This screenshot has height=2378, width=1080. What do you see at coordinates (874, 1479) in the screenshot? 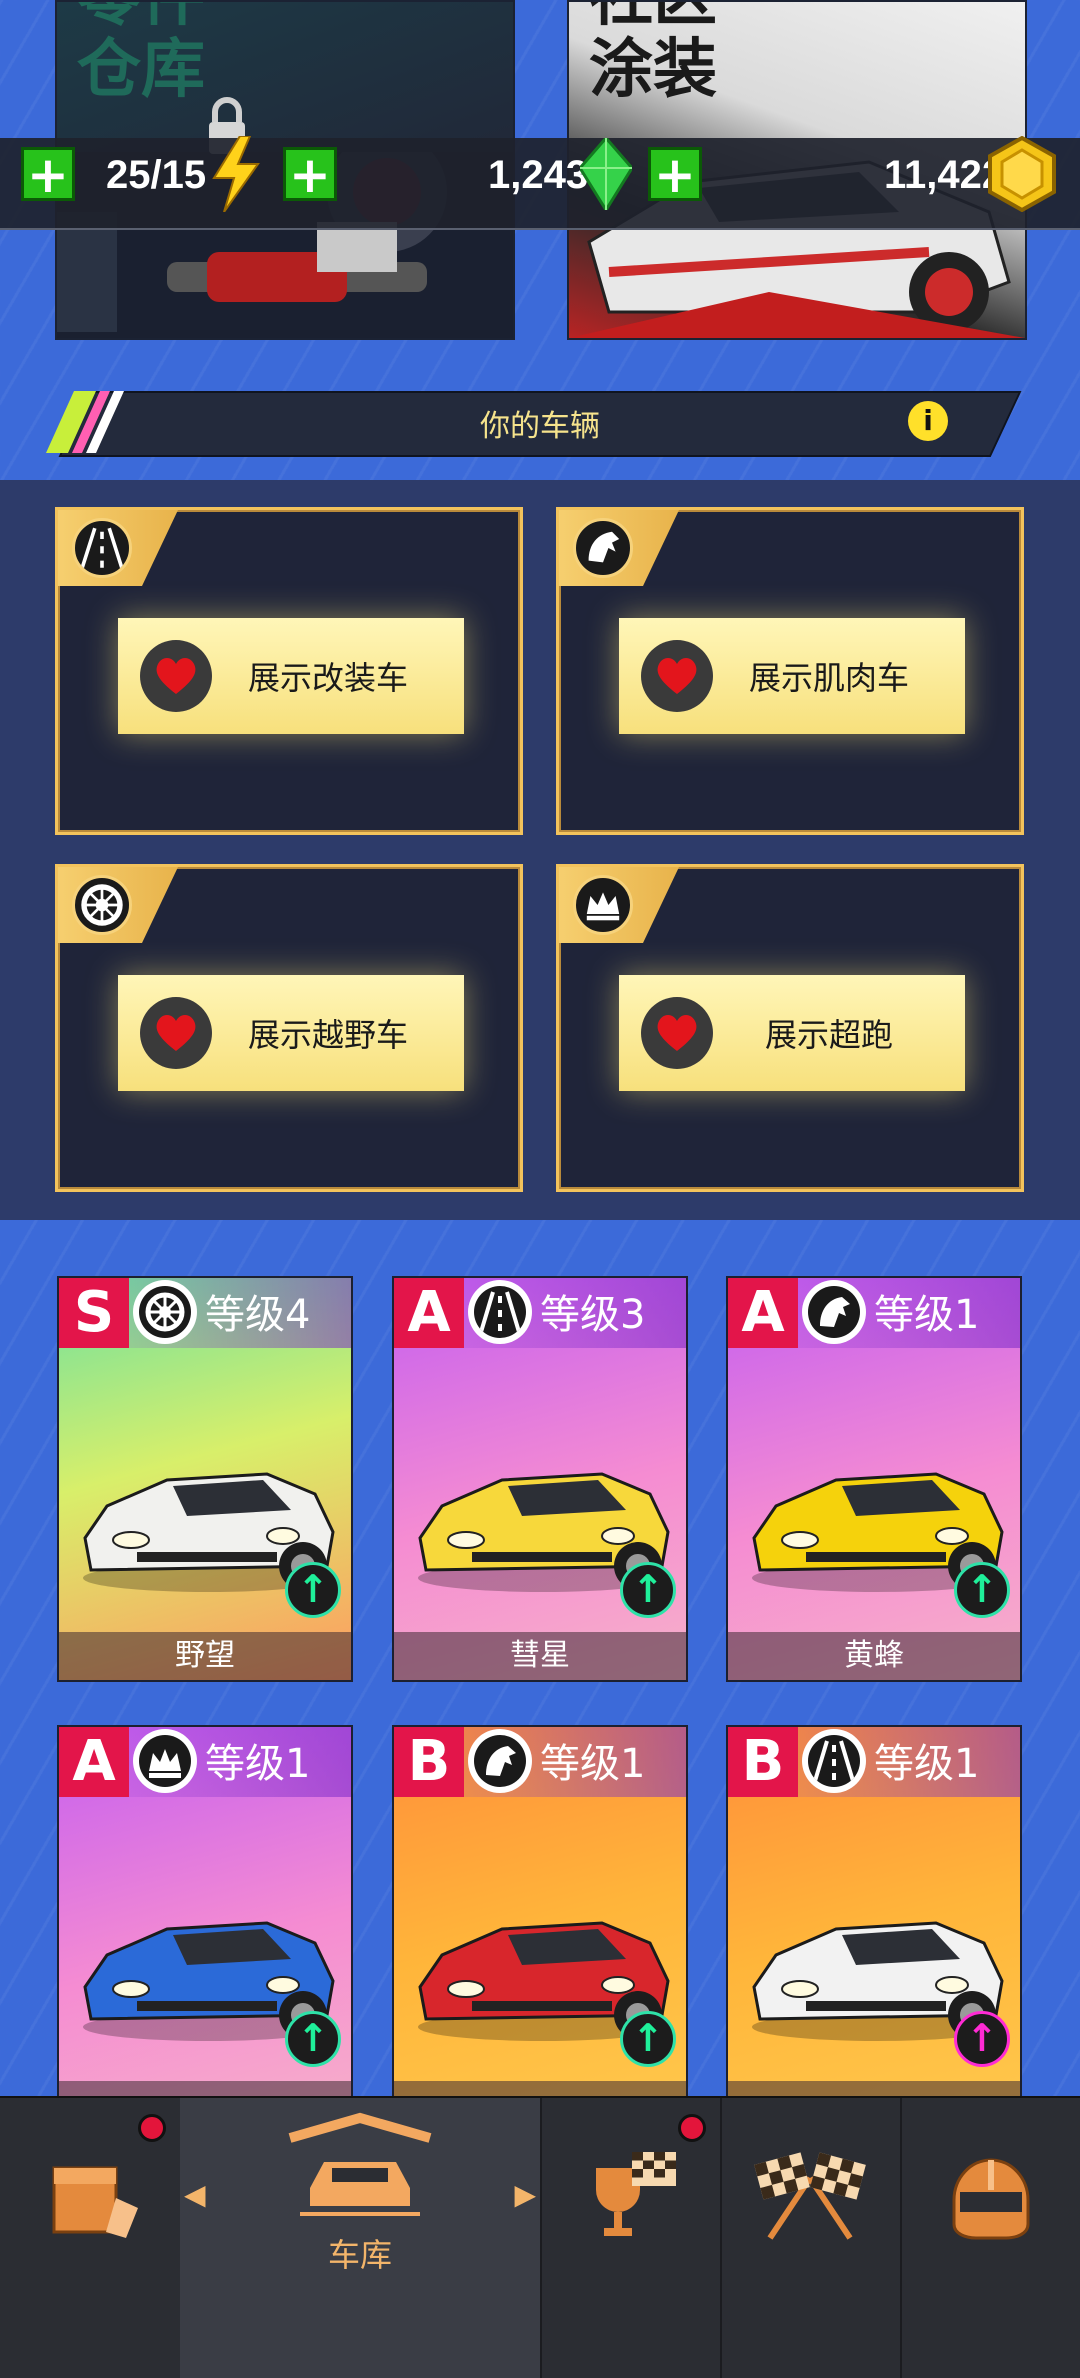
I see `car-card: A 等级1 ↑ 黄蜂` at bounding box center [874, 1479].